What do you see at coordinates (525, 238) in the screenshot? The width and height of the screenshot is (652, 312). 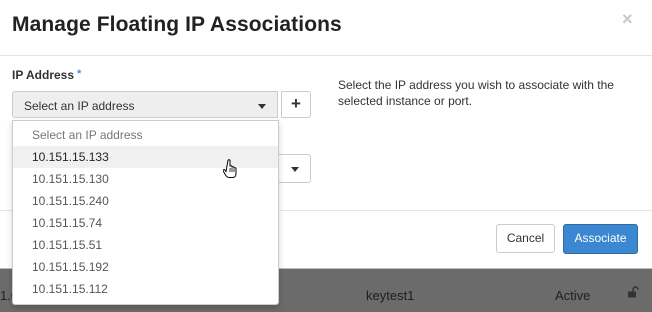 I see `cancel-button: Cancel` at bounding box center [525, 238].